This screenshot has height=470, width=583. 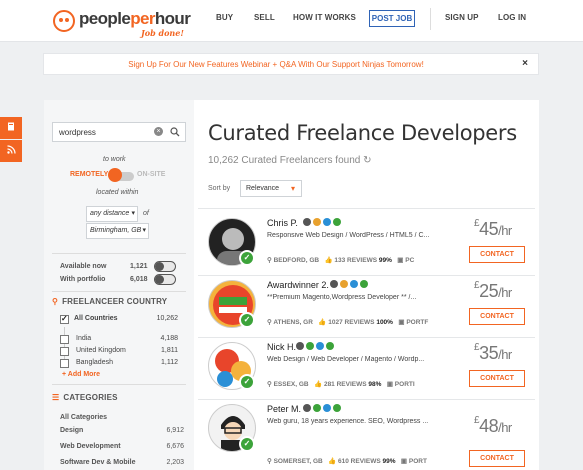 What do you see at coordinates (367, 160) in the screenshot?
I see `refresh-icon: ↻` at bounding box center [367, 160].